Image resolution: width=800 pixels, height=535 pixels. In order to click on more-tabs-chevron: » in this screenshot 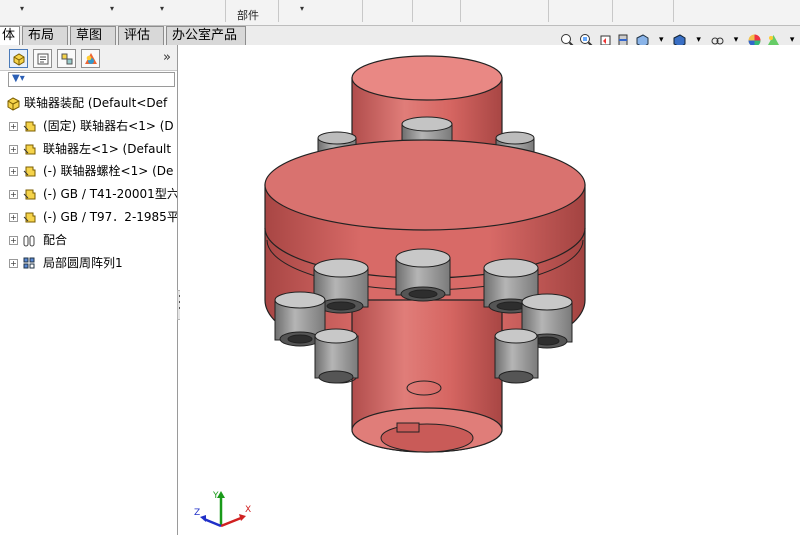, I will do `click(167, 57)`.